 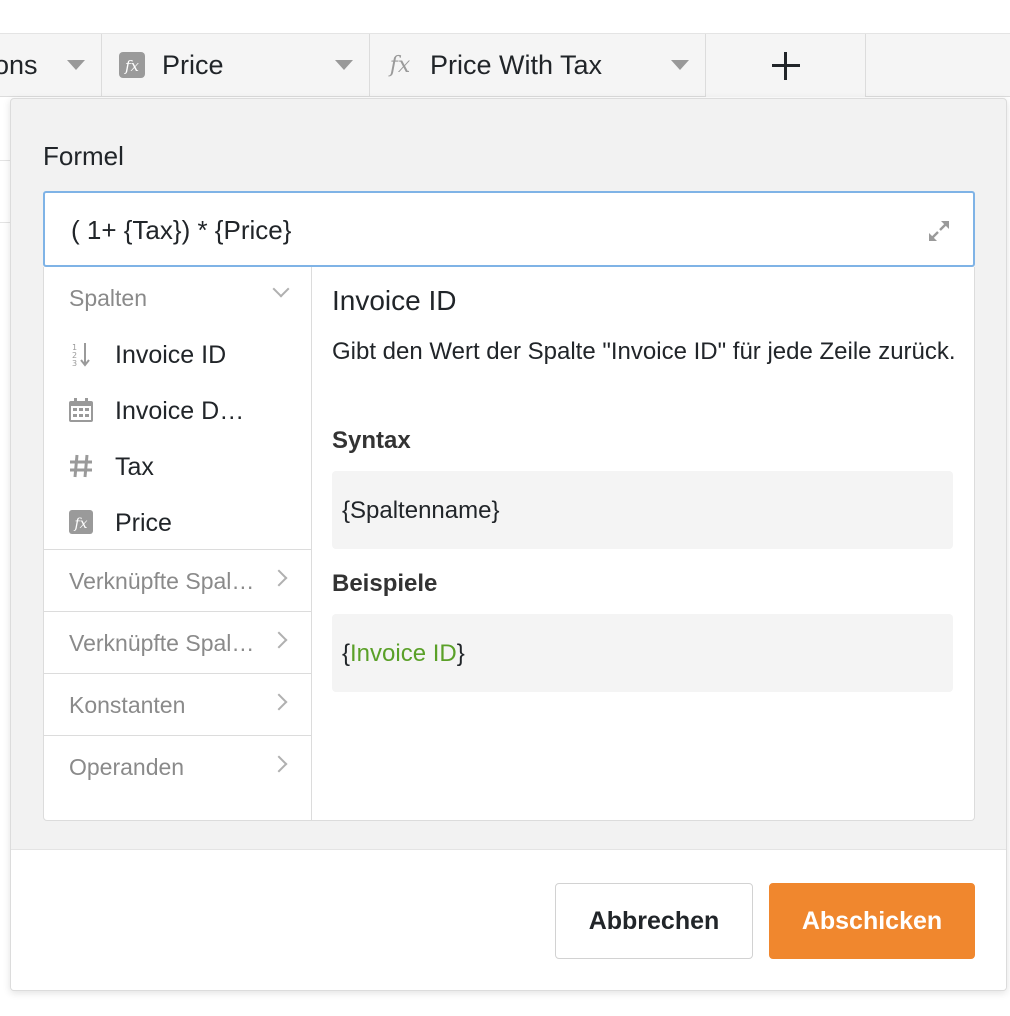 What do you see at coordinates (108, 298) in the screenshot?
I see `section-label: Spalten` at bounding box center [108, 298].